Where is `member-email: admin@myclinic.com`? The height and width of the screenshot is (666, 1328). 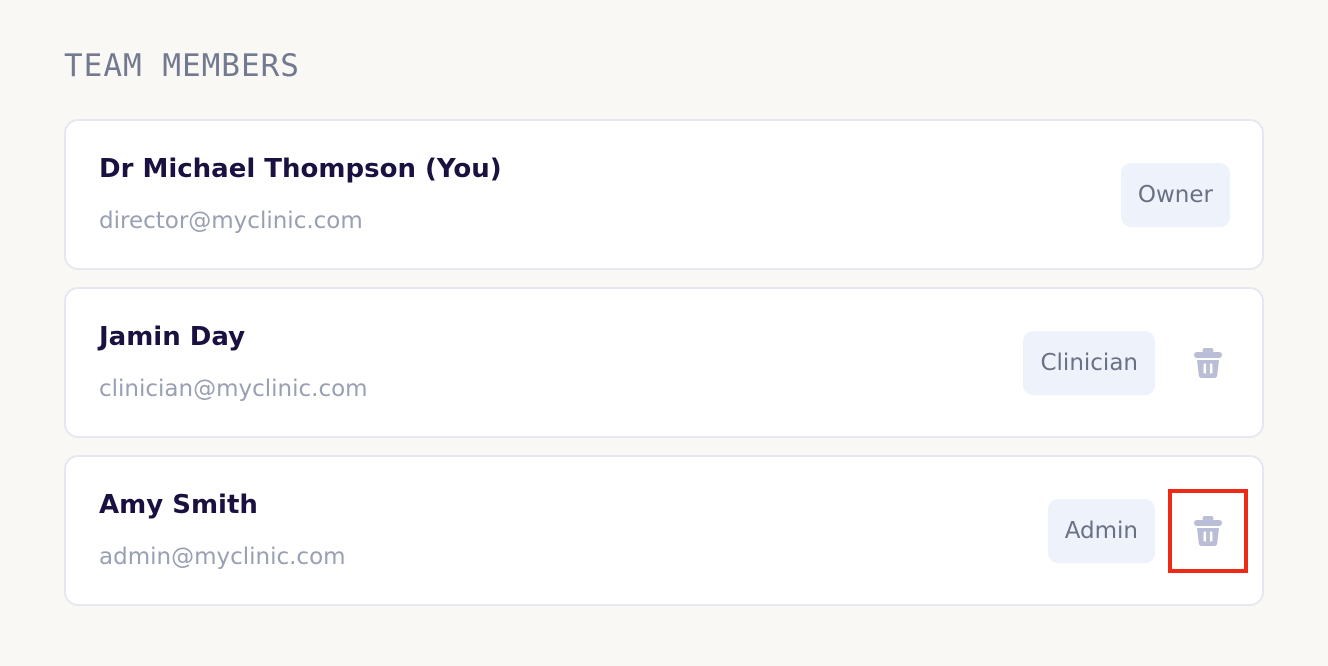 member-email: admin@myclinic.com is located at coordinates (222, 557).